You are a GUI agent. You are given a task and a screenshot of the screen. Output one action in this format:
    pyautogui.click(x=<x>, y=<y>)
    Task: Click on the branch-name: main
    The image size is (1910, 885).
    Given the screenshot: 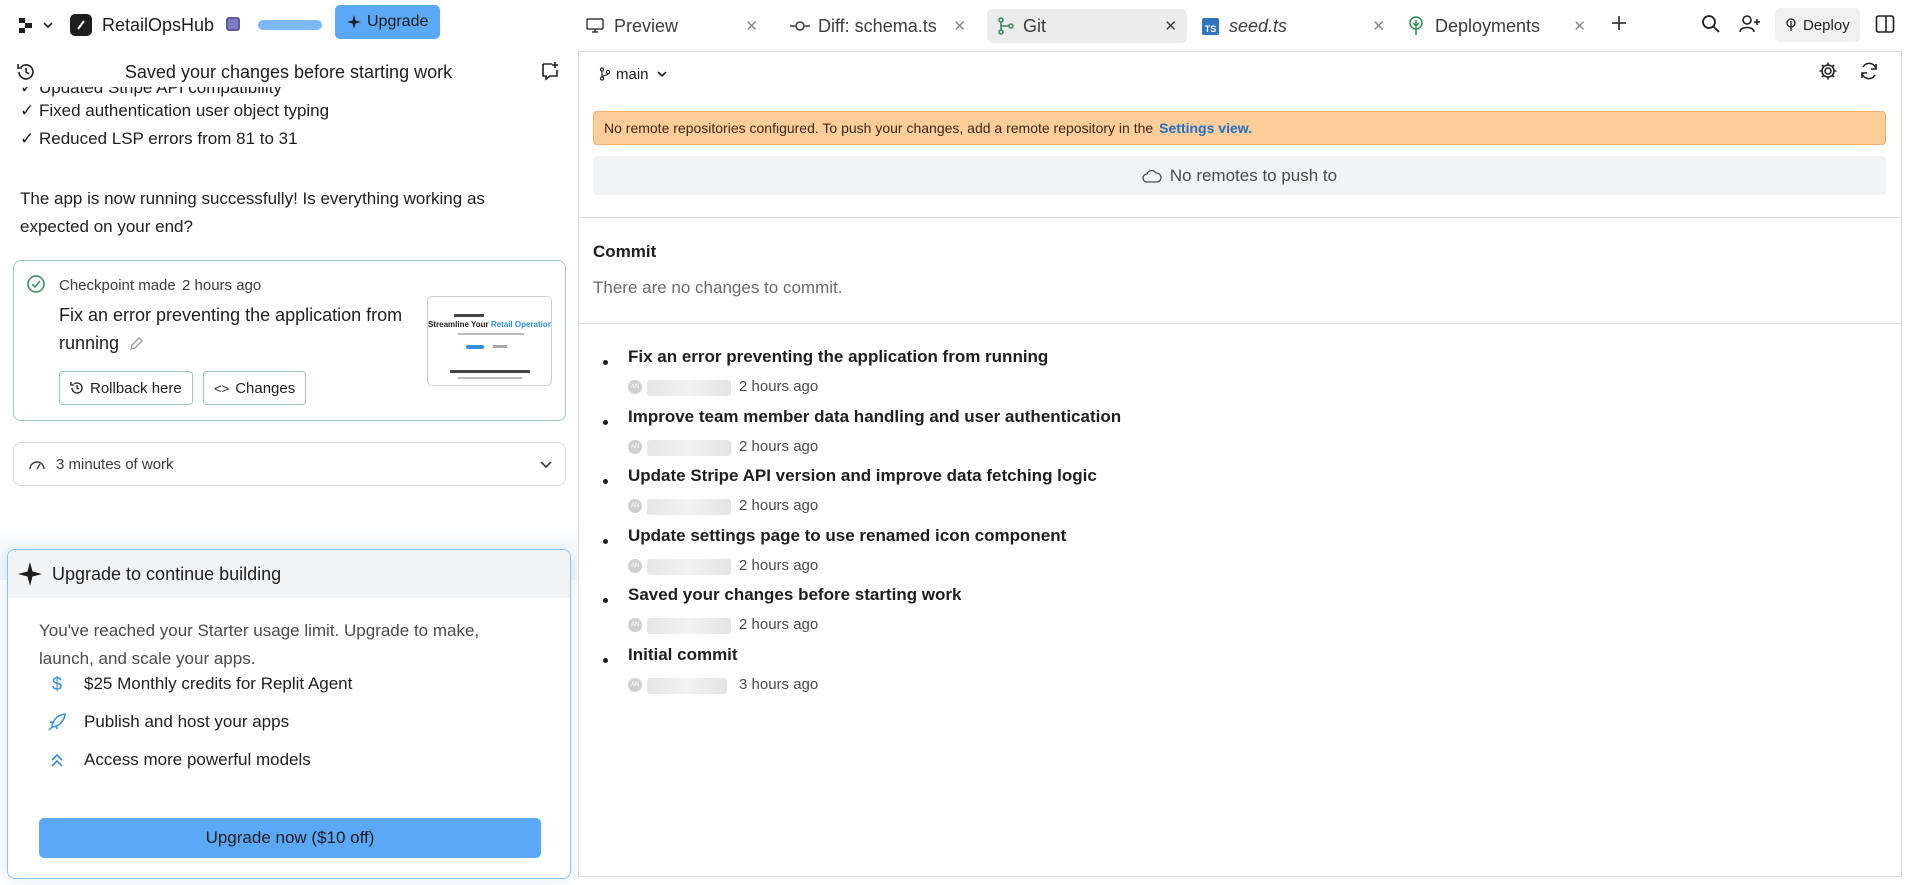 What is the action you would take?
    pyautogui.click(x=632, y=74)
    